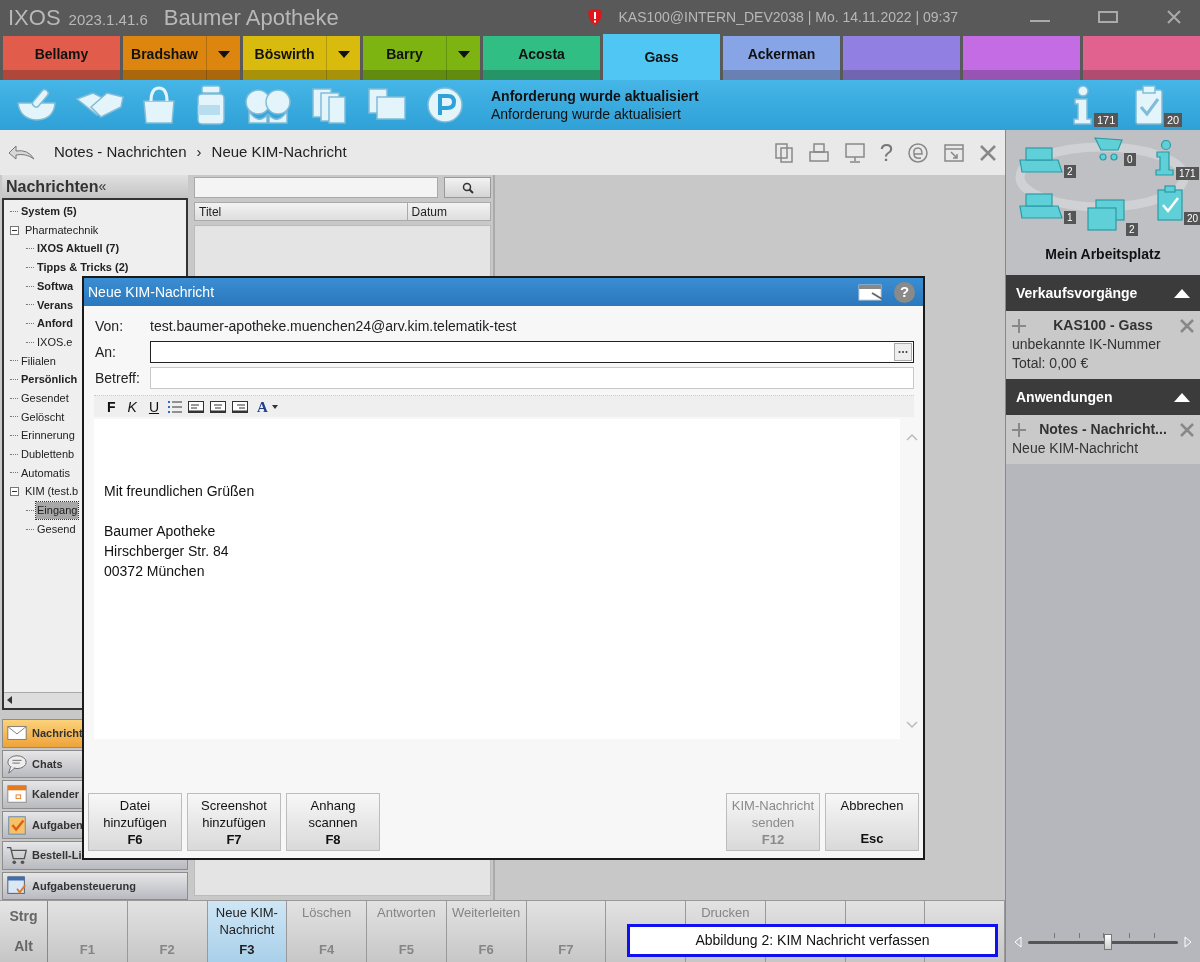  I want to click on notification-text: Anforderung wurde aktualisiert, so click(586, 114).